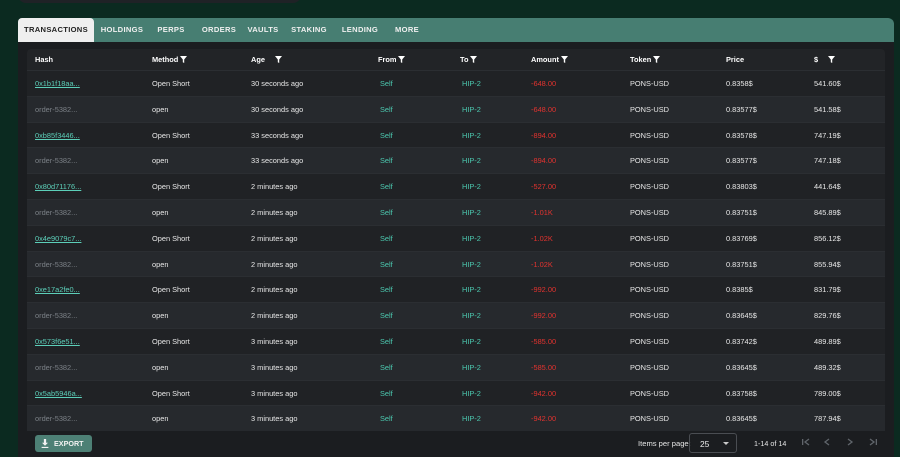  I want to click on tab-orders: ORDERS, so click(219, 30).